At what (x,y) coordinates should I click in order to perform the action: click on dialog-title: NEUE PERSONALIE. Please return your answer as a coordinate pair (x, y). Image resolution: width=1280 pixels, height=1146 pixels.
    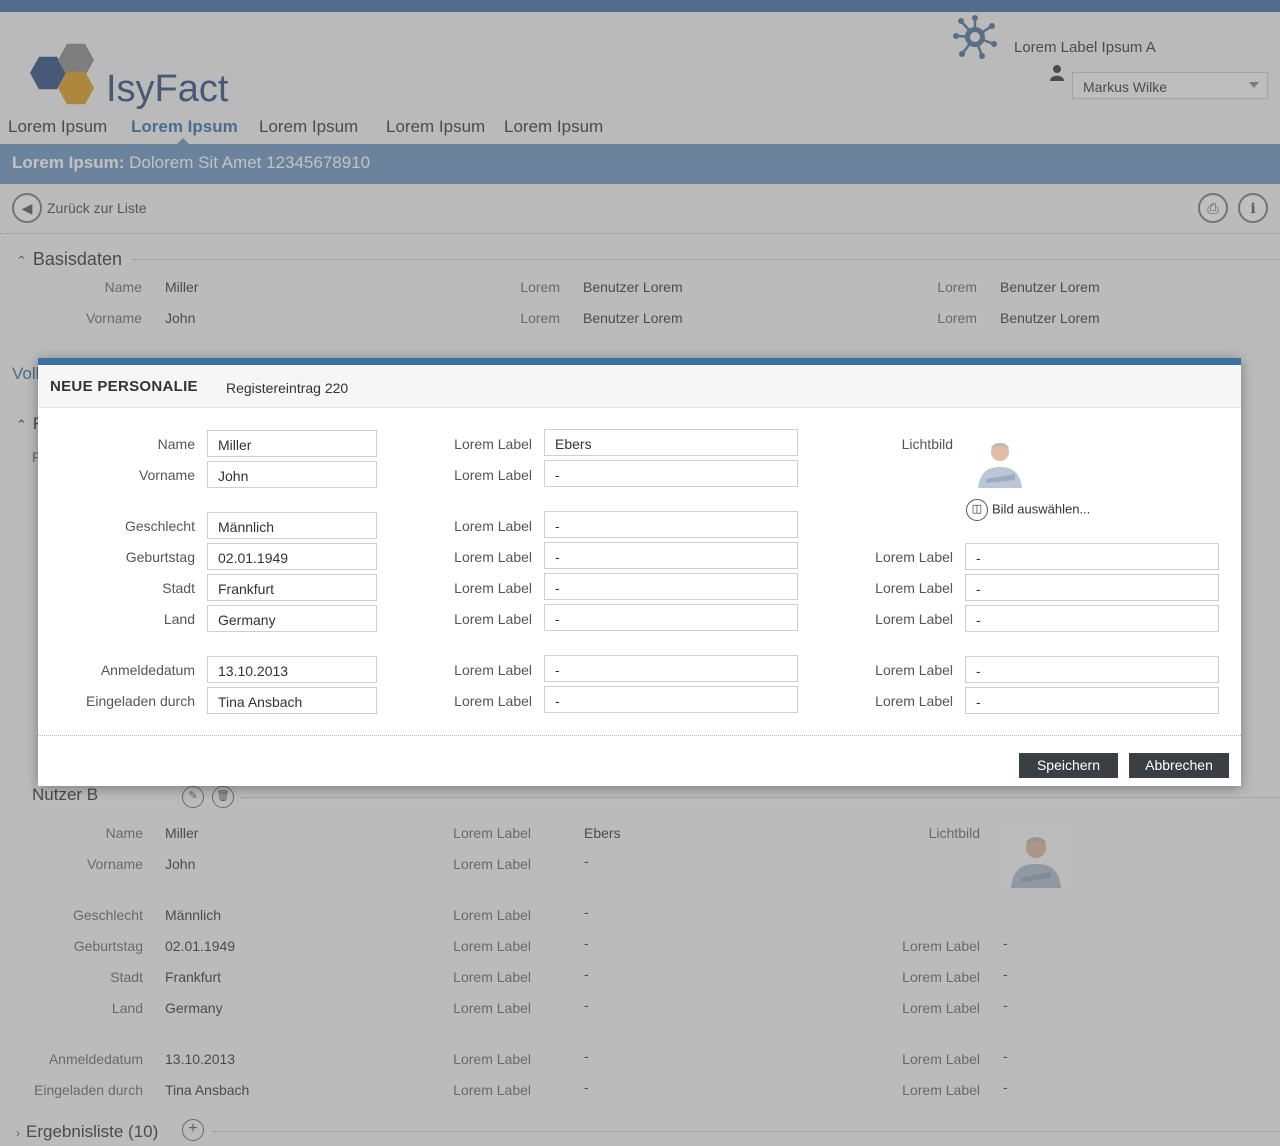
    Looking at the image, I should click on (124, 386).